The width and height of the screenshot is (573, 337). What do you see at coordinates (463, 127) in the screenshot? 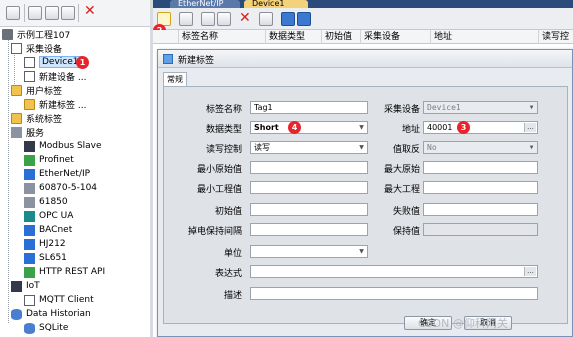
I see `badge-3: 3` at bounding box center [463, 127].